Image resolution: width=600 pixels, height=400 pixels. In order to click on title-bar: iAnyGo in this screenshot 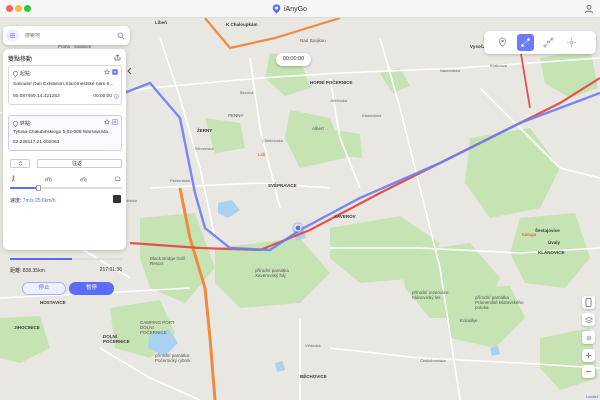, I will do `click(300, 9)`.